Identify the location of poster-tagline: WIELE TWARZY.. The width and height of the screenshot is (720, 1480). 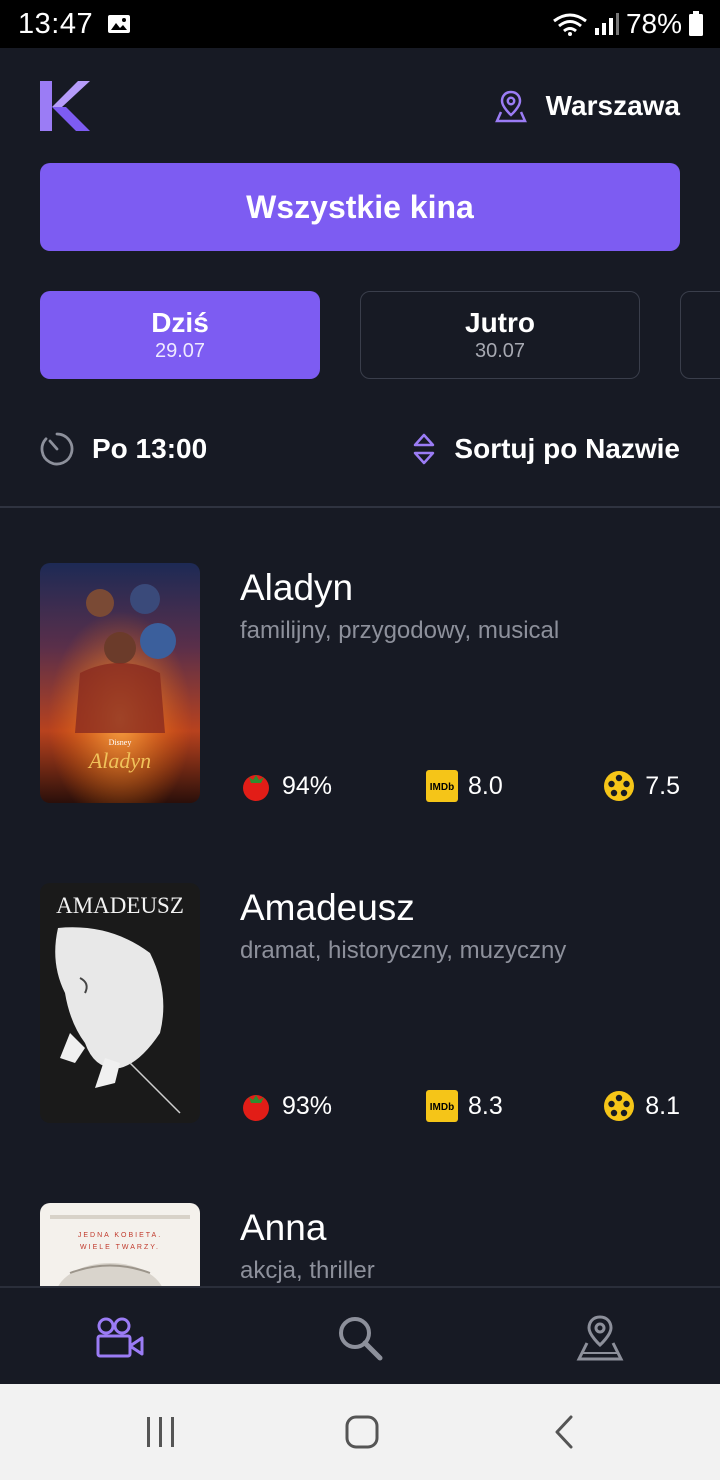
(120, 1247).